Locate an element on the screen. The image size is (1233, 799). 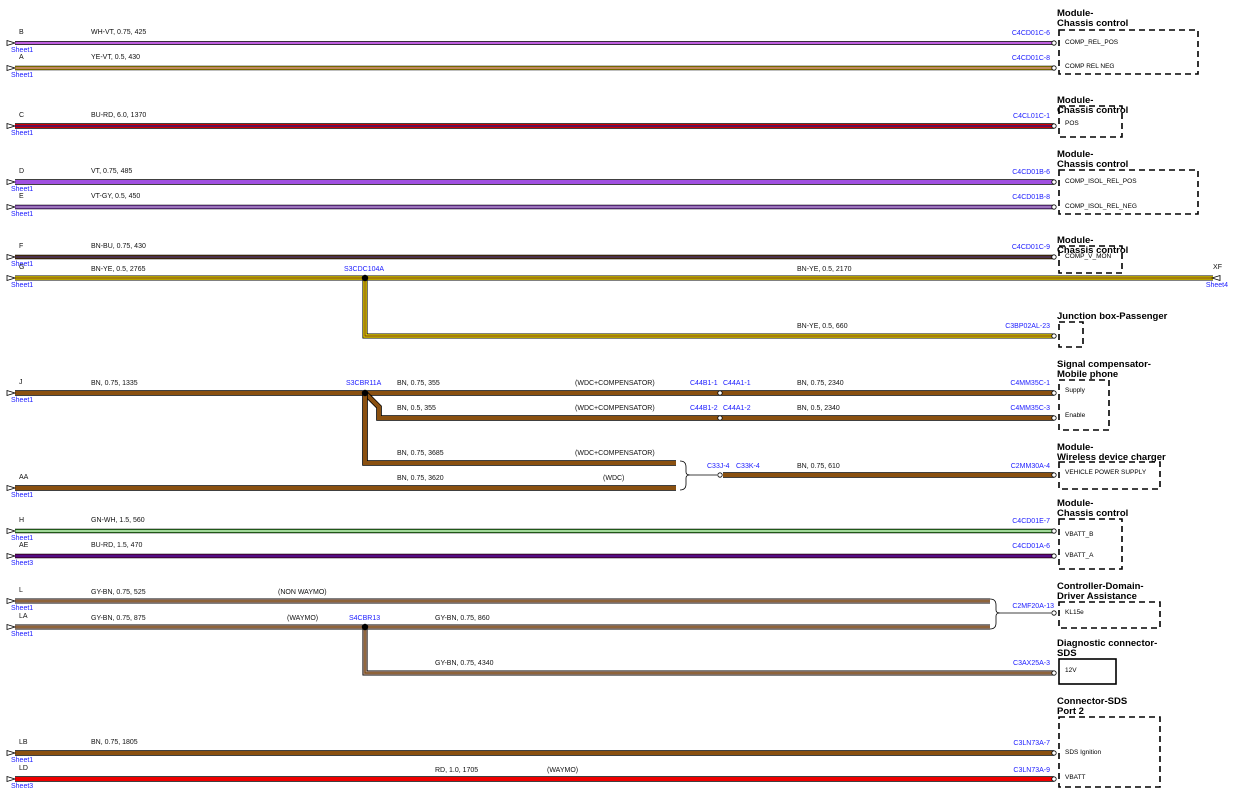
w13-connector: C2MF20A-13 is located at coordinates (1033, 606).